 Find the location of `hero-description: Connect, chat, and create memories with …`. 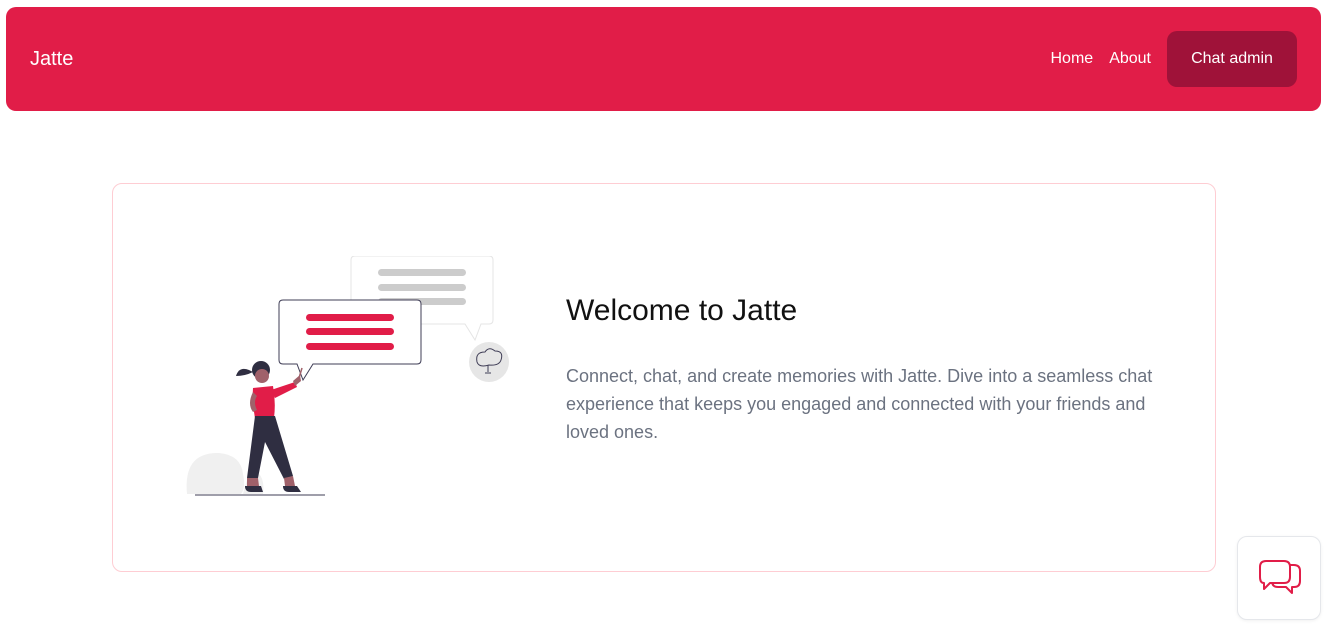

hero-description: Connect, chat, and create memories with … is located at coordinates (859, 404).